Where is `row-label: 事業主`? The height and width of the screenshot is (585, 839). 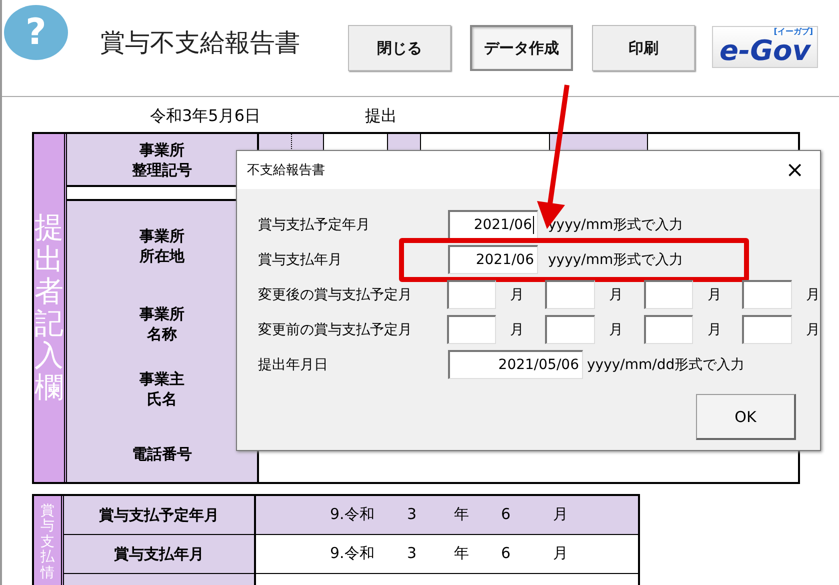
row-label: 事業主 is located at coordinates (162, 379).